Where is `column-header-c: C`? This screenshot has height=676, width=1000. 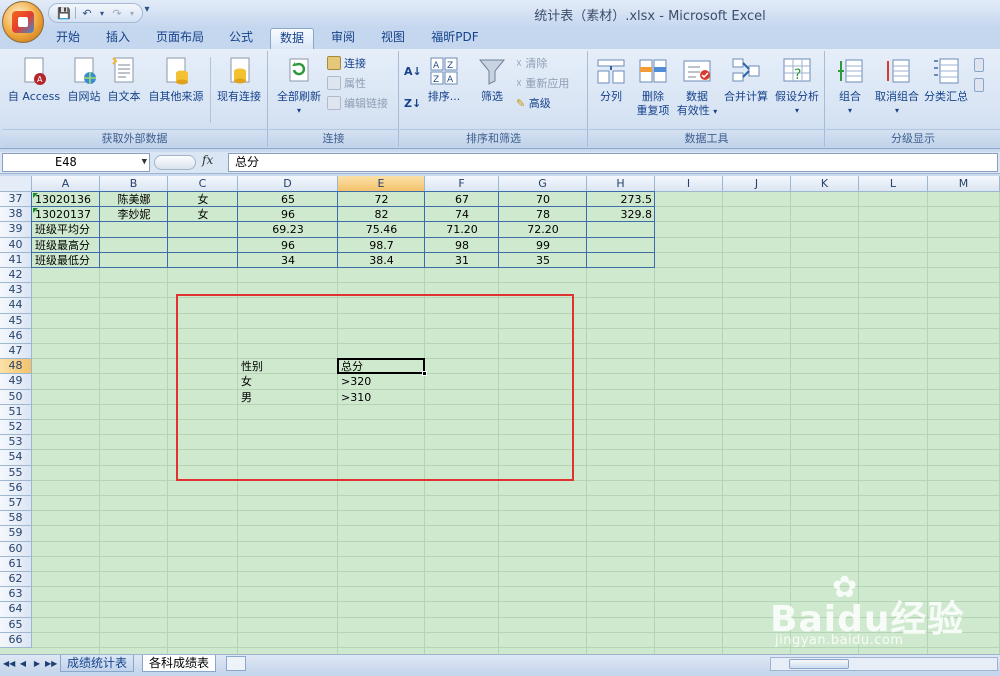
column-header-c: C is located at coordinates (203, 184).